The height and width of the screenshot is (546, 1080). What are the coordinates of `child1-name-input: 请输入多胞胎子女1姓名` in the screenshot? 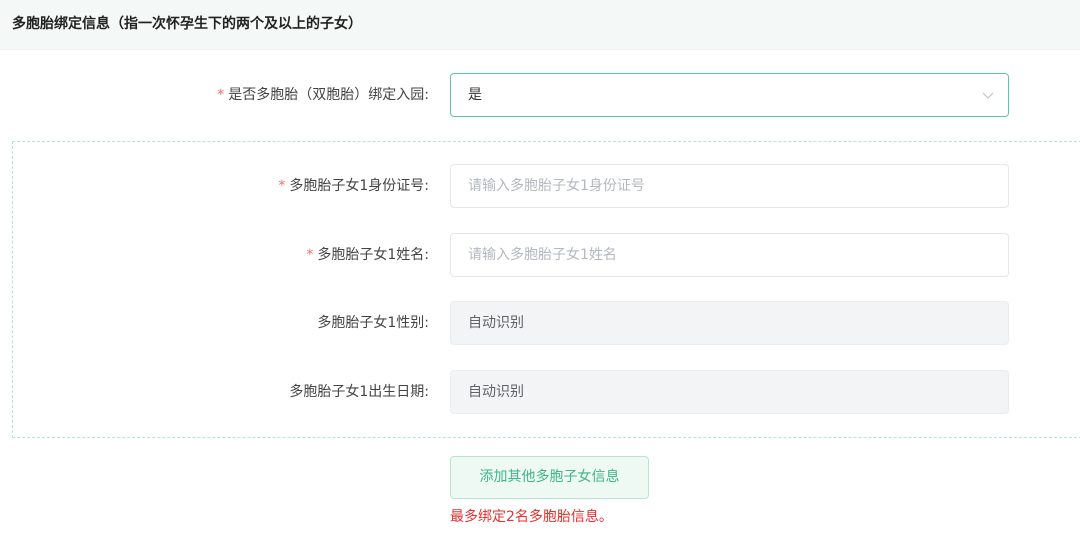 It's located at (729, 255).